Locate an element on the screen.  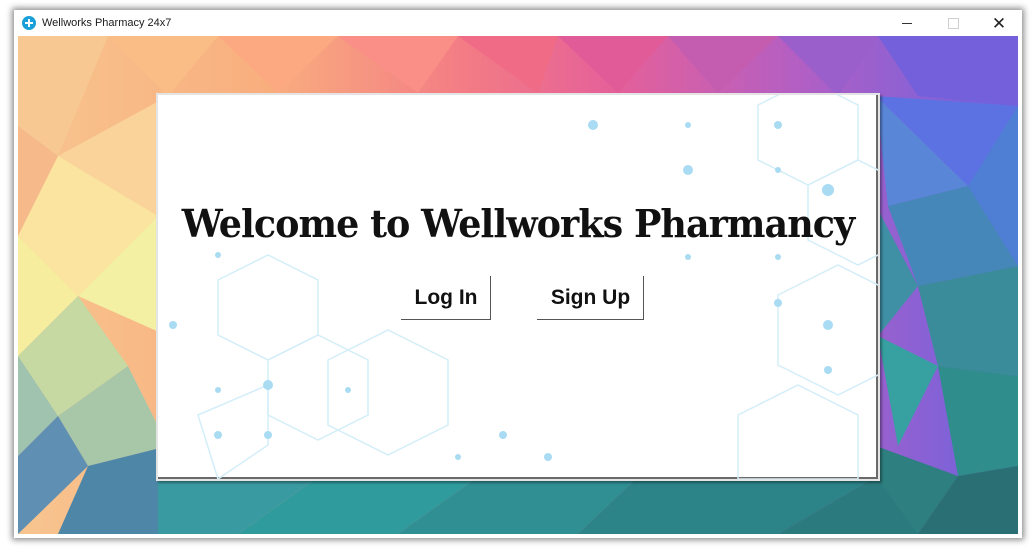
maximize-button is located at coordinates (953, 23).